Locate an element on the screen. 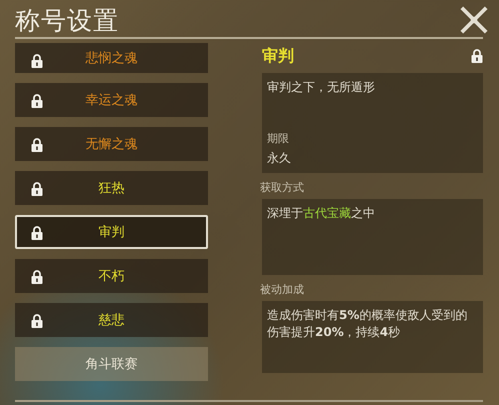 This screenshot has height=405, width=499. title-item: 审判 is located at coordinates (111, 232).